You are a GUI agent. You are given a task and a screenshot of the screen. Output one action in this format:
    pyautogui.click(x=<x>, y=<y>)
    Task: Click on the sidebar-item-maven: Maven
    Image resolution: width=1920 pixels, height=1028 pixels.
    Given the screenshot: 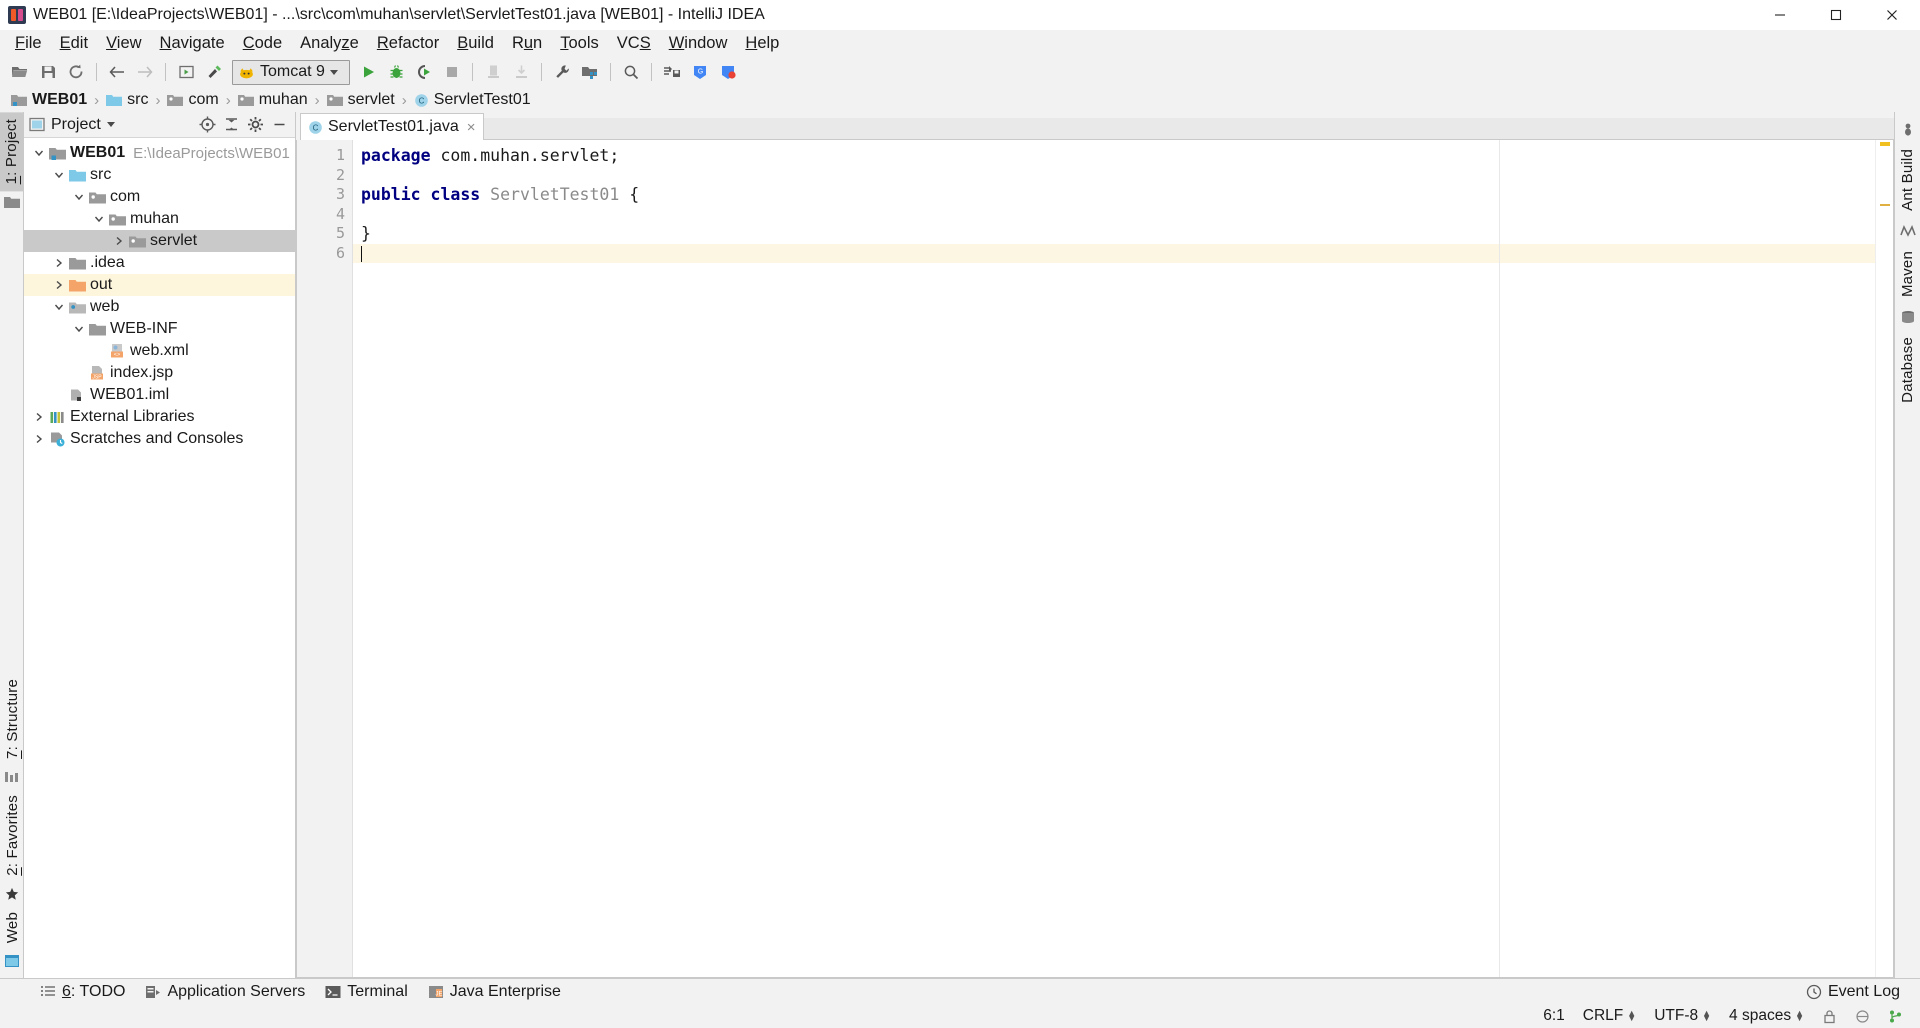 What is the action you would take?
    pyautogui.click(x=1907, y=274)
    